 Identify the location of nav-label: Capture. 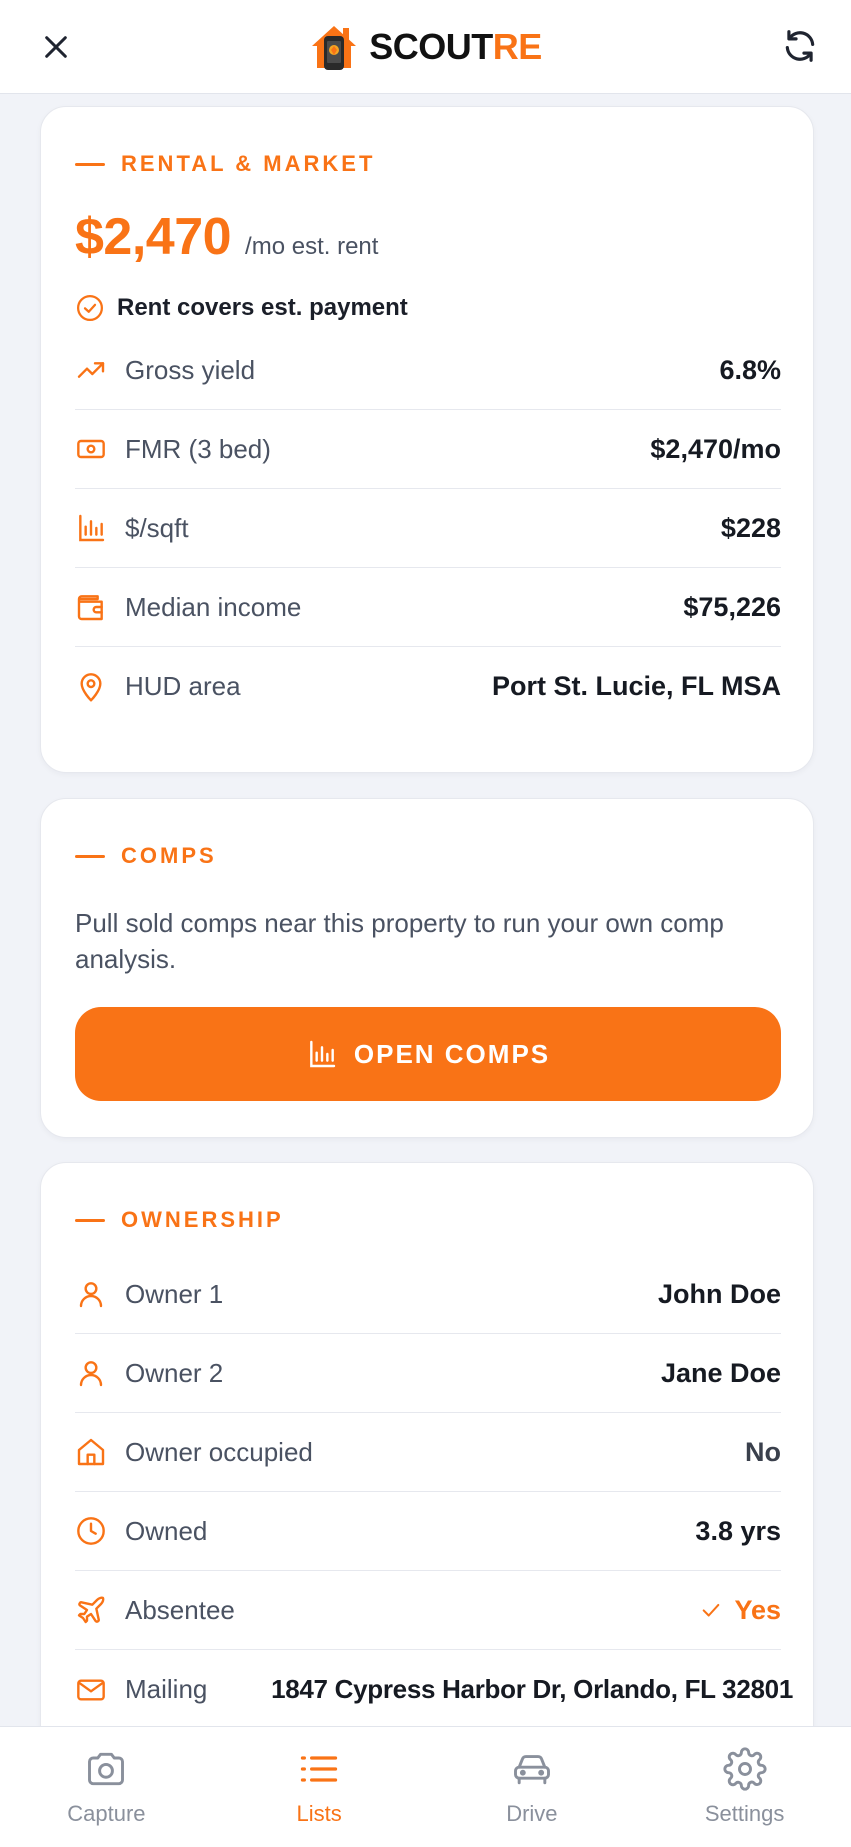
(106, 1813).